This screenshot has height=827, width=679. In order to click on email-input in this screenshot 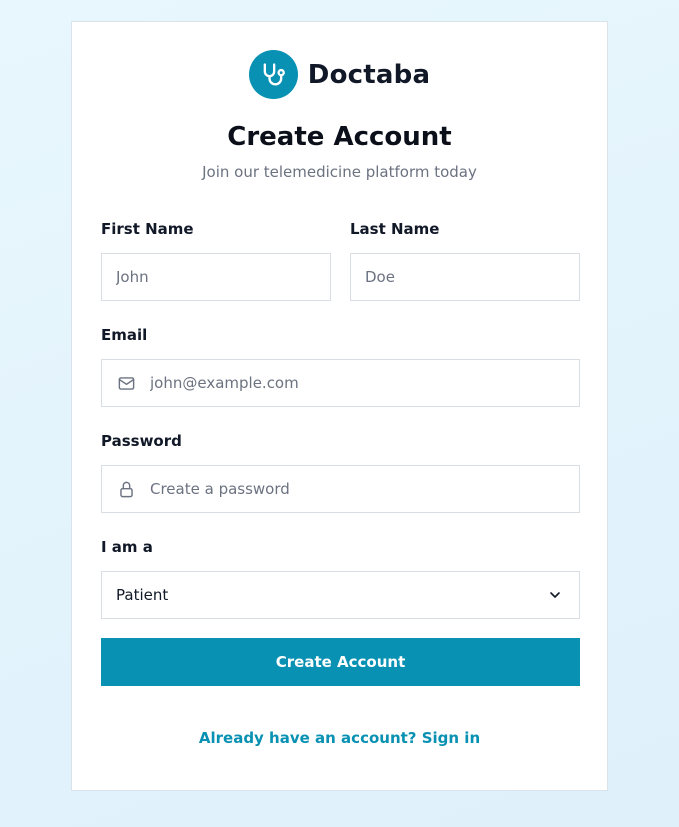, I will do `click(357, 383)`.